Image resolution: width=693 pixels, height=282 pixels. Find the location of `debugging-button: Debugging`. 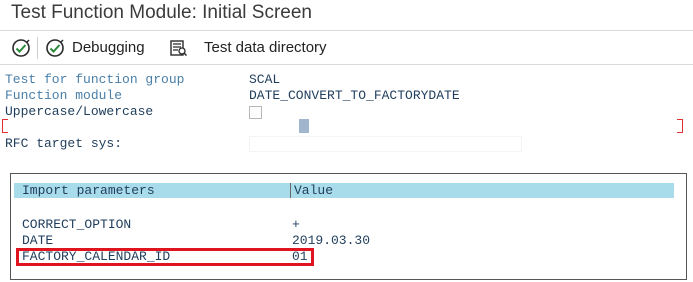

debugging-button: Debugging is located at coordinates (94, 47).